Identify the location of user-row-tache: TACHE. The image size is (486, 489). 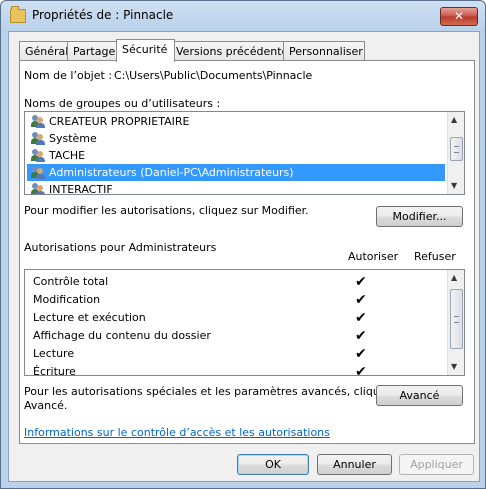
(236, 155).